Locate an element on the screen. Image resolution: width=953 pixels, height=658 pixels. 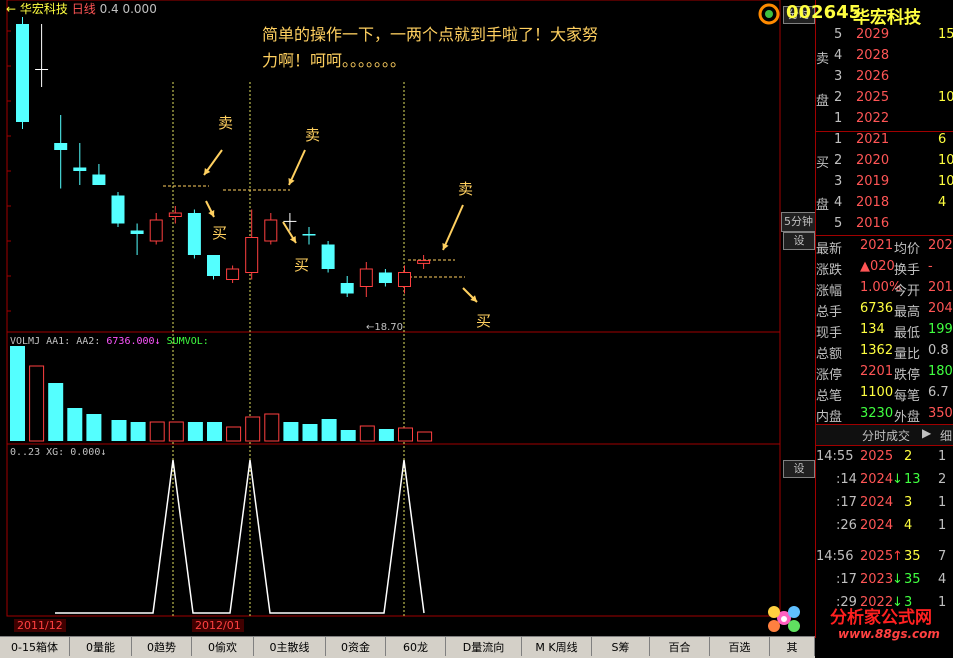
indicator-tab: 0资金 is located at coordinates (356, 646).